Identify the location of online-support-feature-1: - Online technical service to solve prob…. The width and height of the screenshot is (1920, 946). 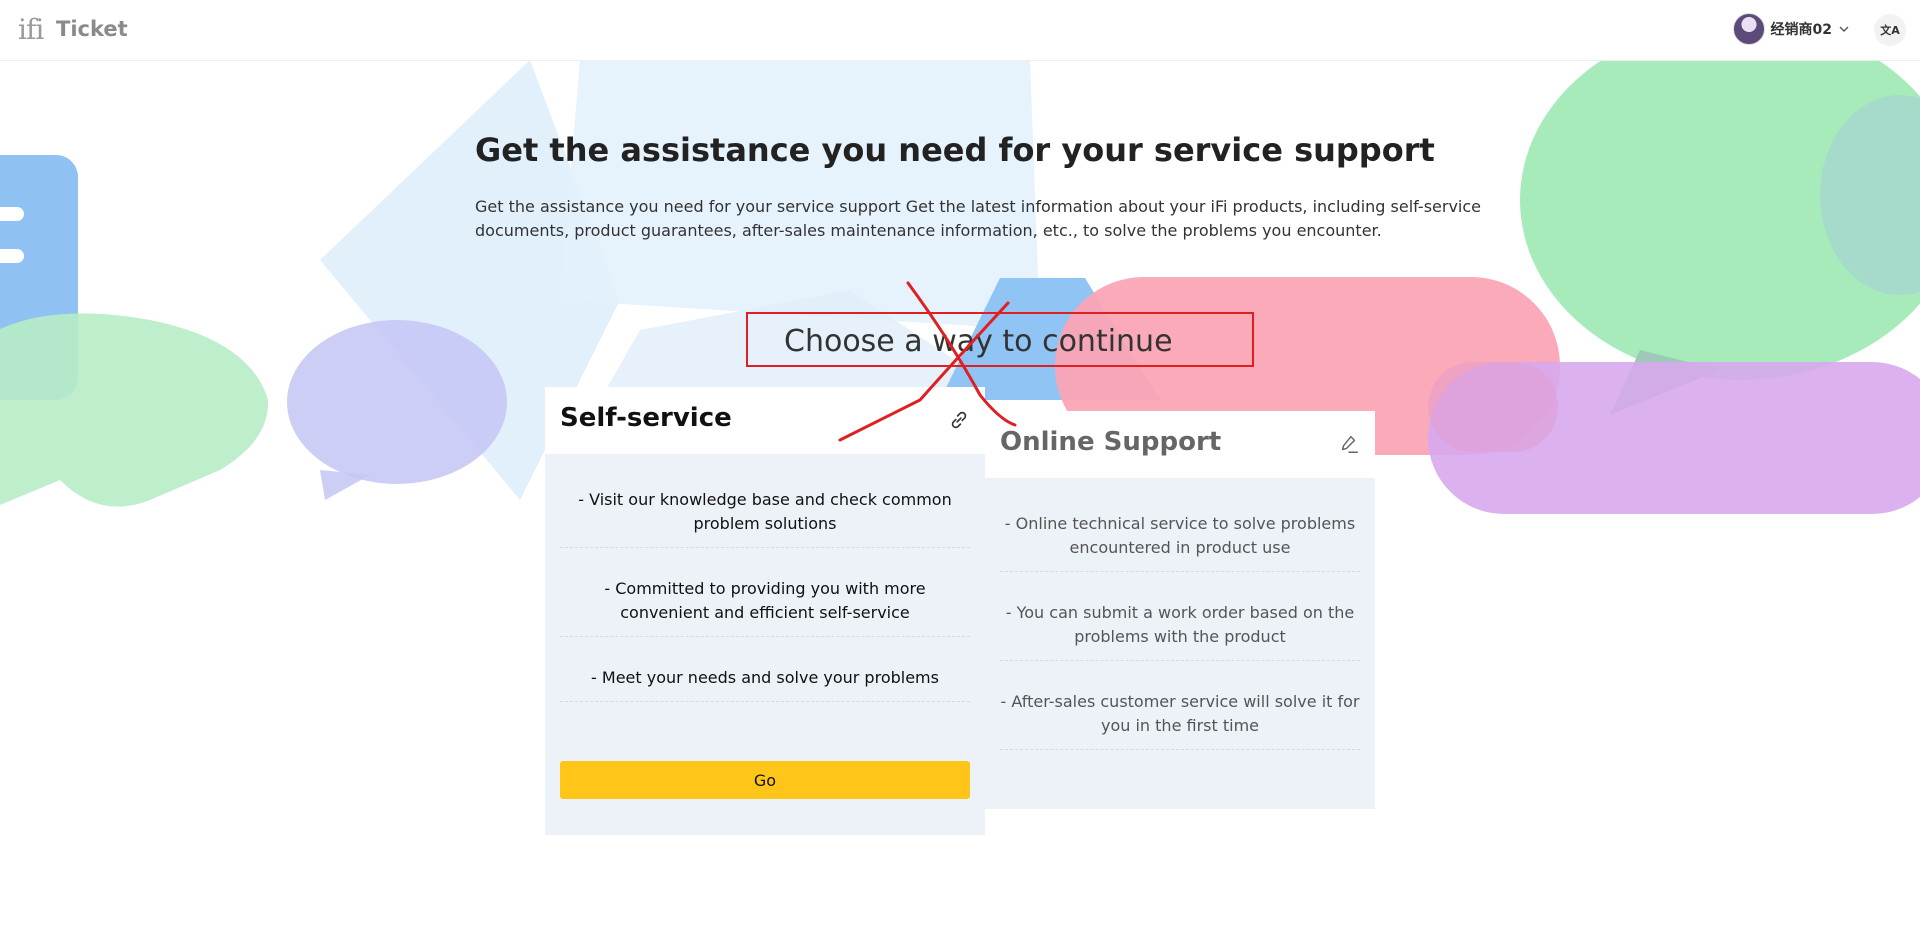
(1180, 542).